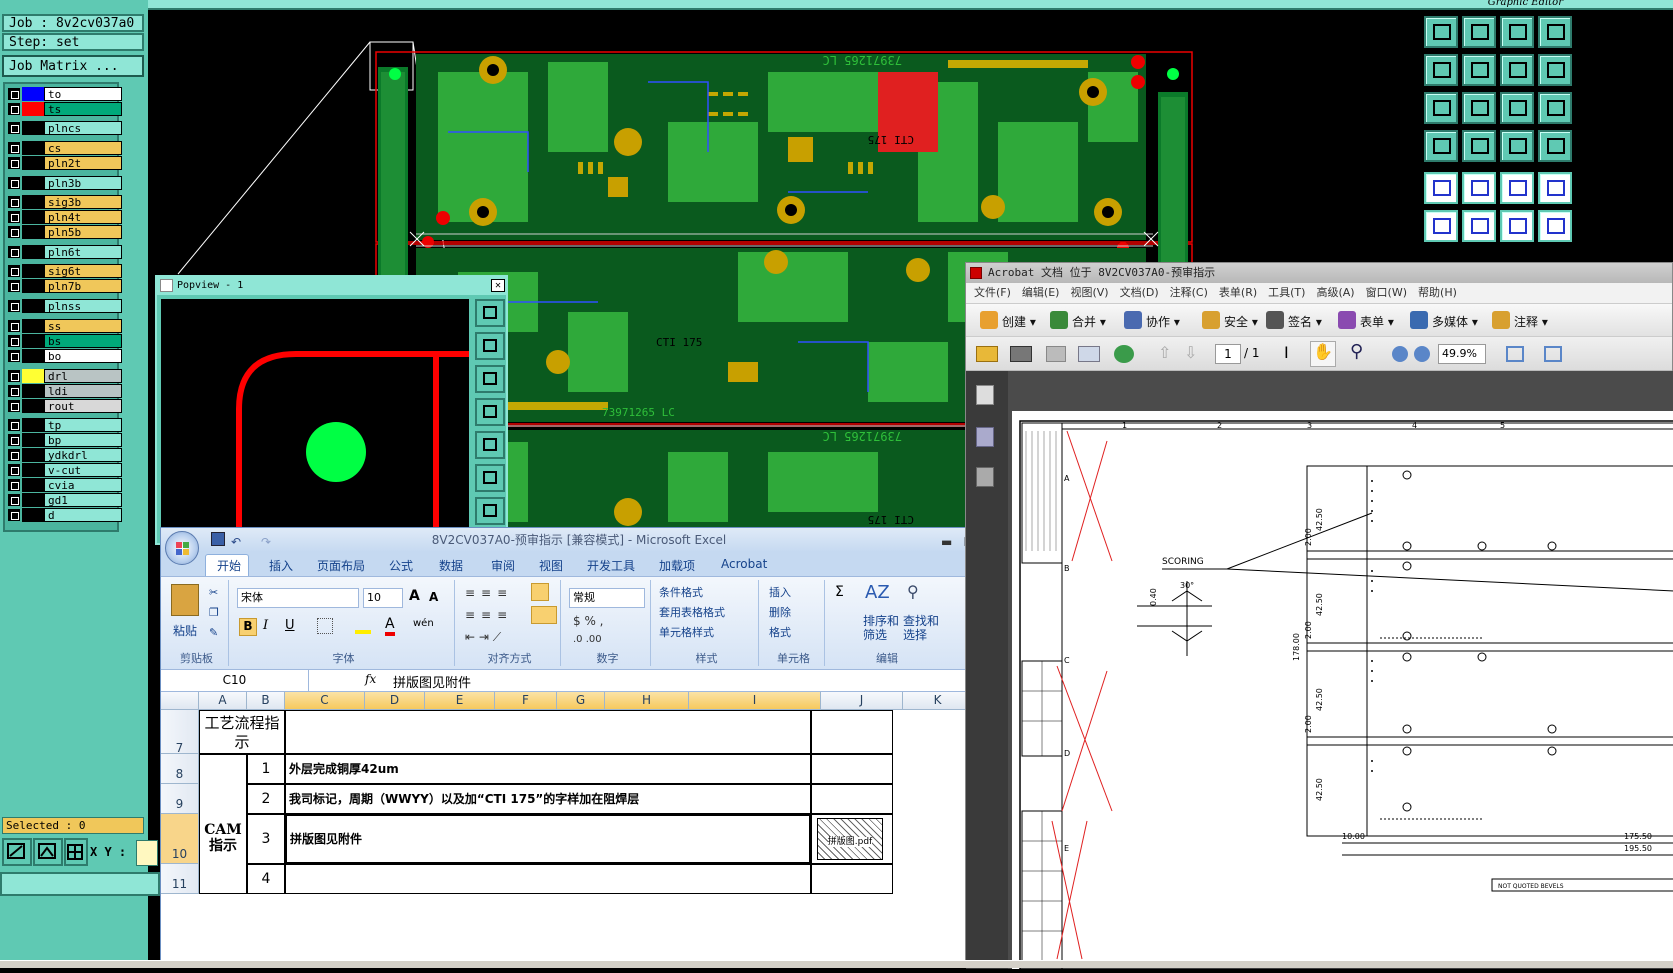 The height and width of the screenshot is (973, 1673). I want to click on prev-page-icon: ⇧, so click(1164, 352).